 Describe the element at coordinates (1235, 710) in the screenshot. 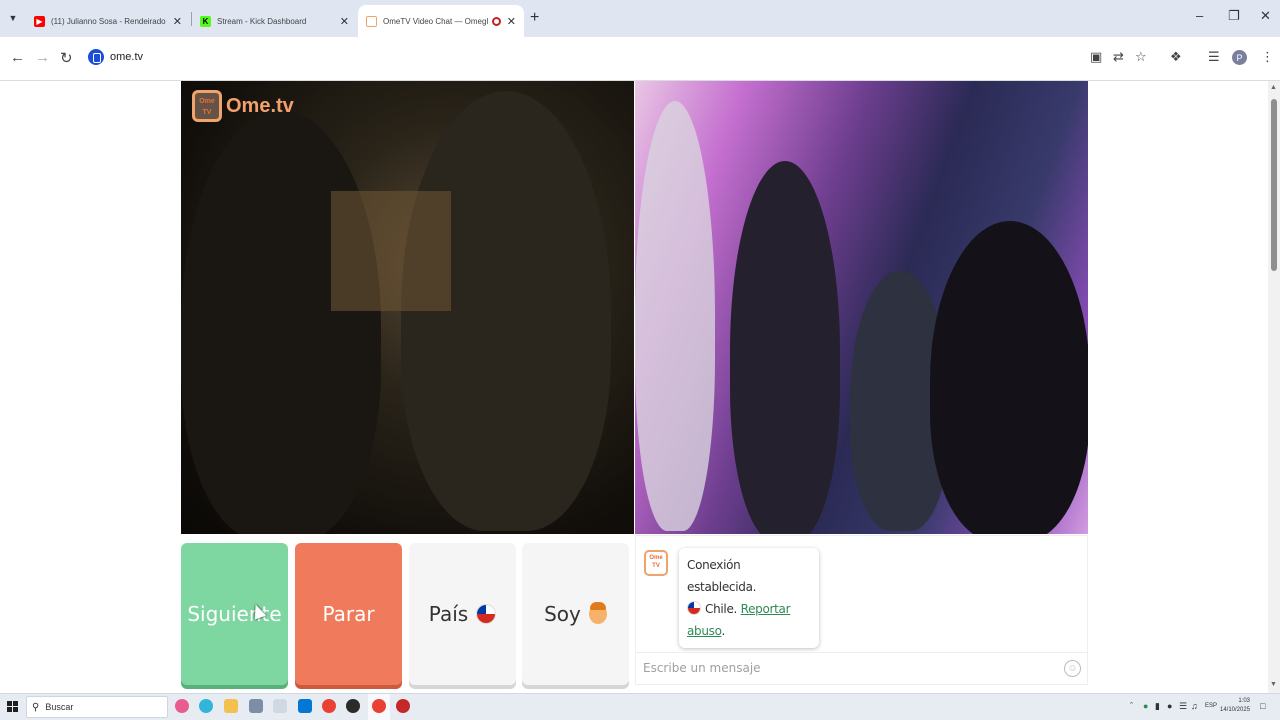

I see `clock-date: 14/10/2025` at that location.